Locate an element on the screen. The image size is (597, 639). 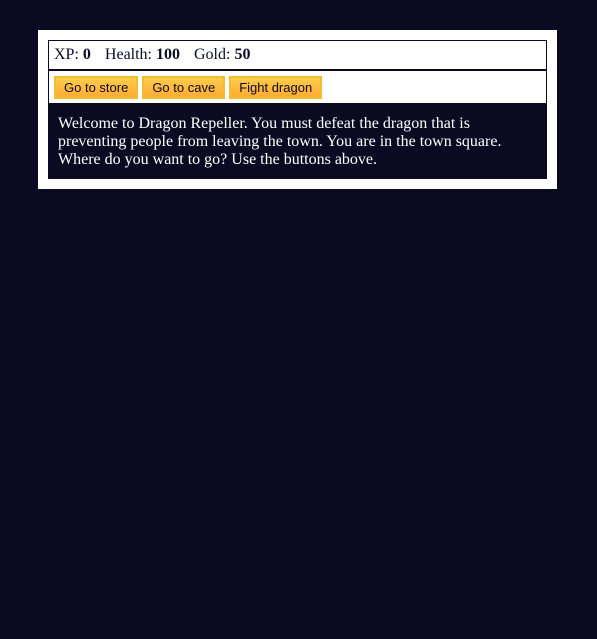
health-label: Health: is located at coordinates (128, 54).